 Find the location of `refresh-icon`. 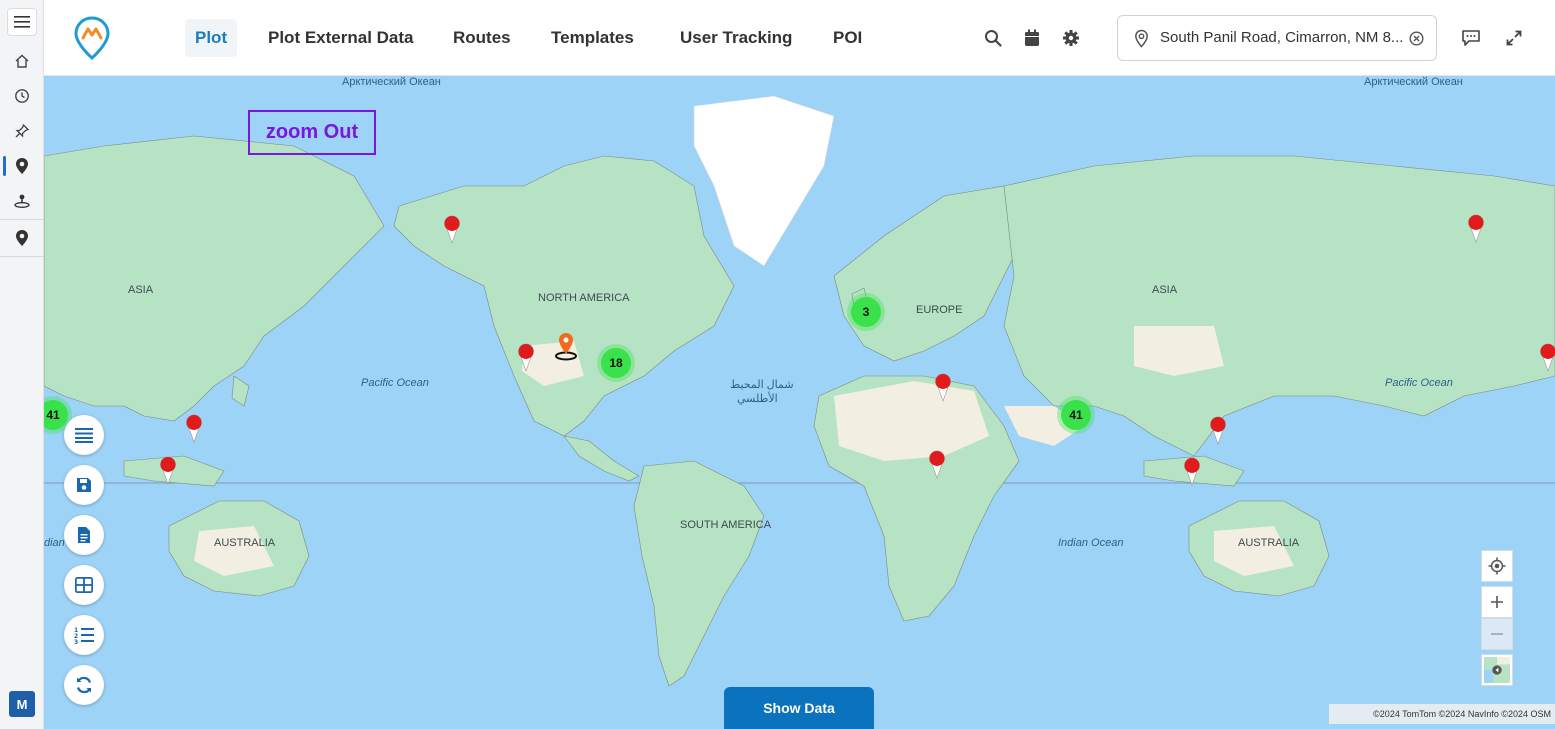

refresh-icon is located at coordinates (84, 685).